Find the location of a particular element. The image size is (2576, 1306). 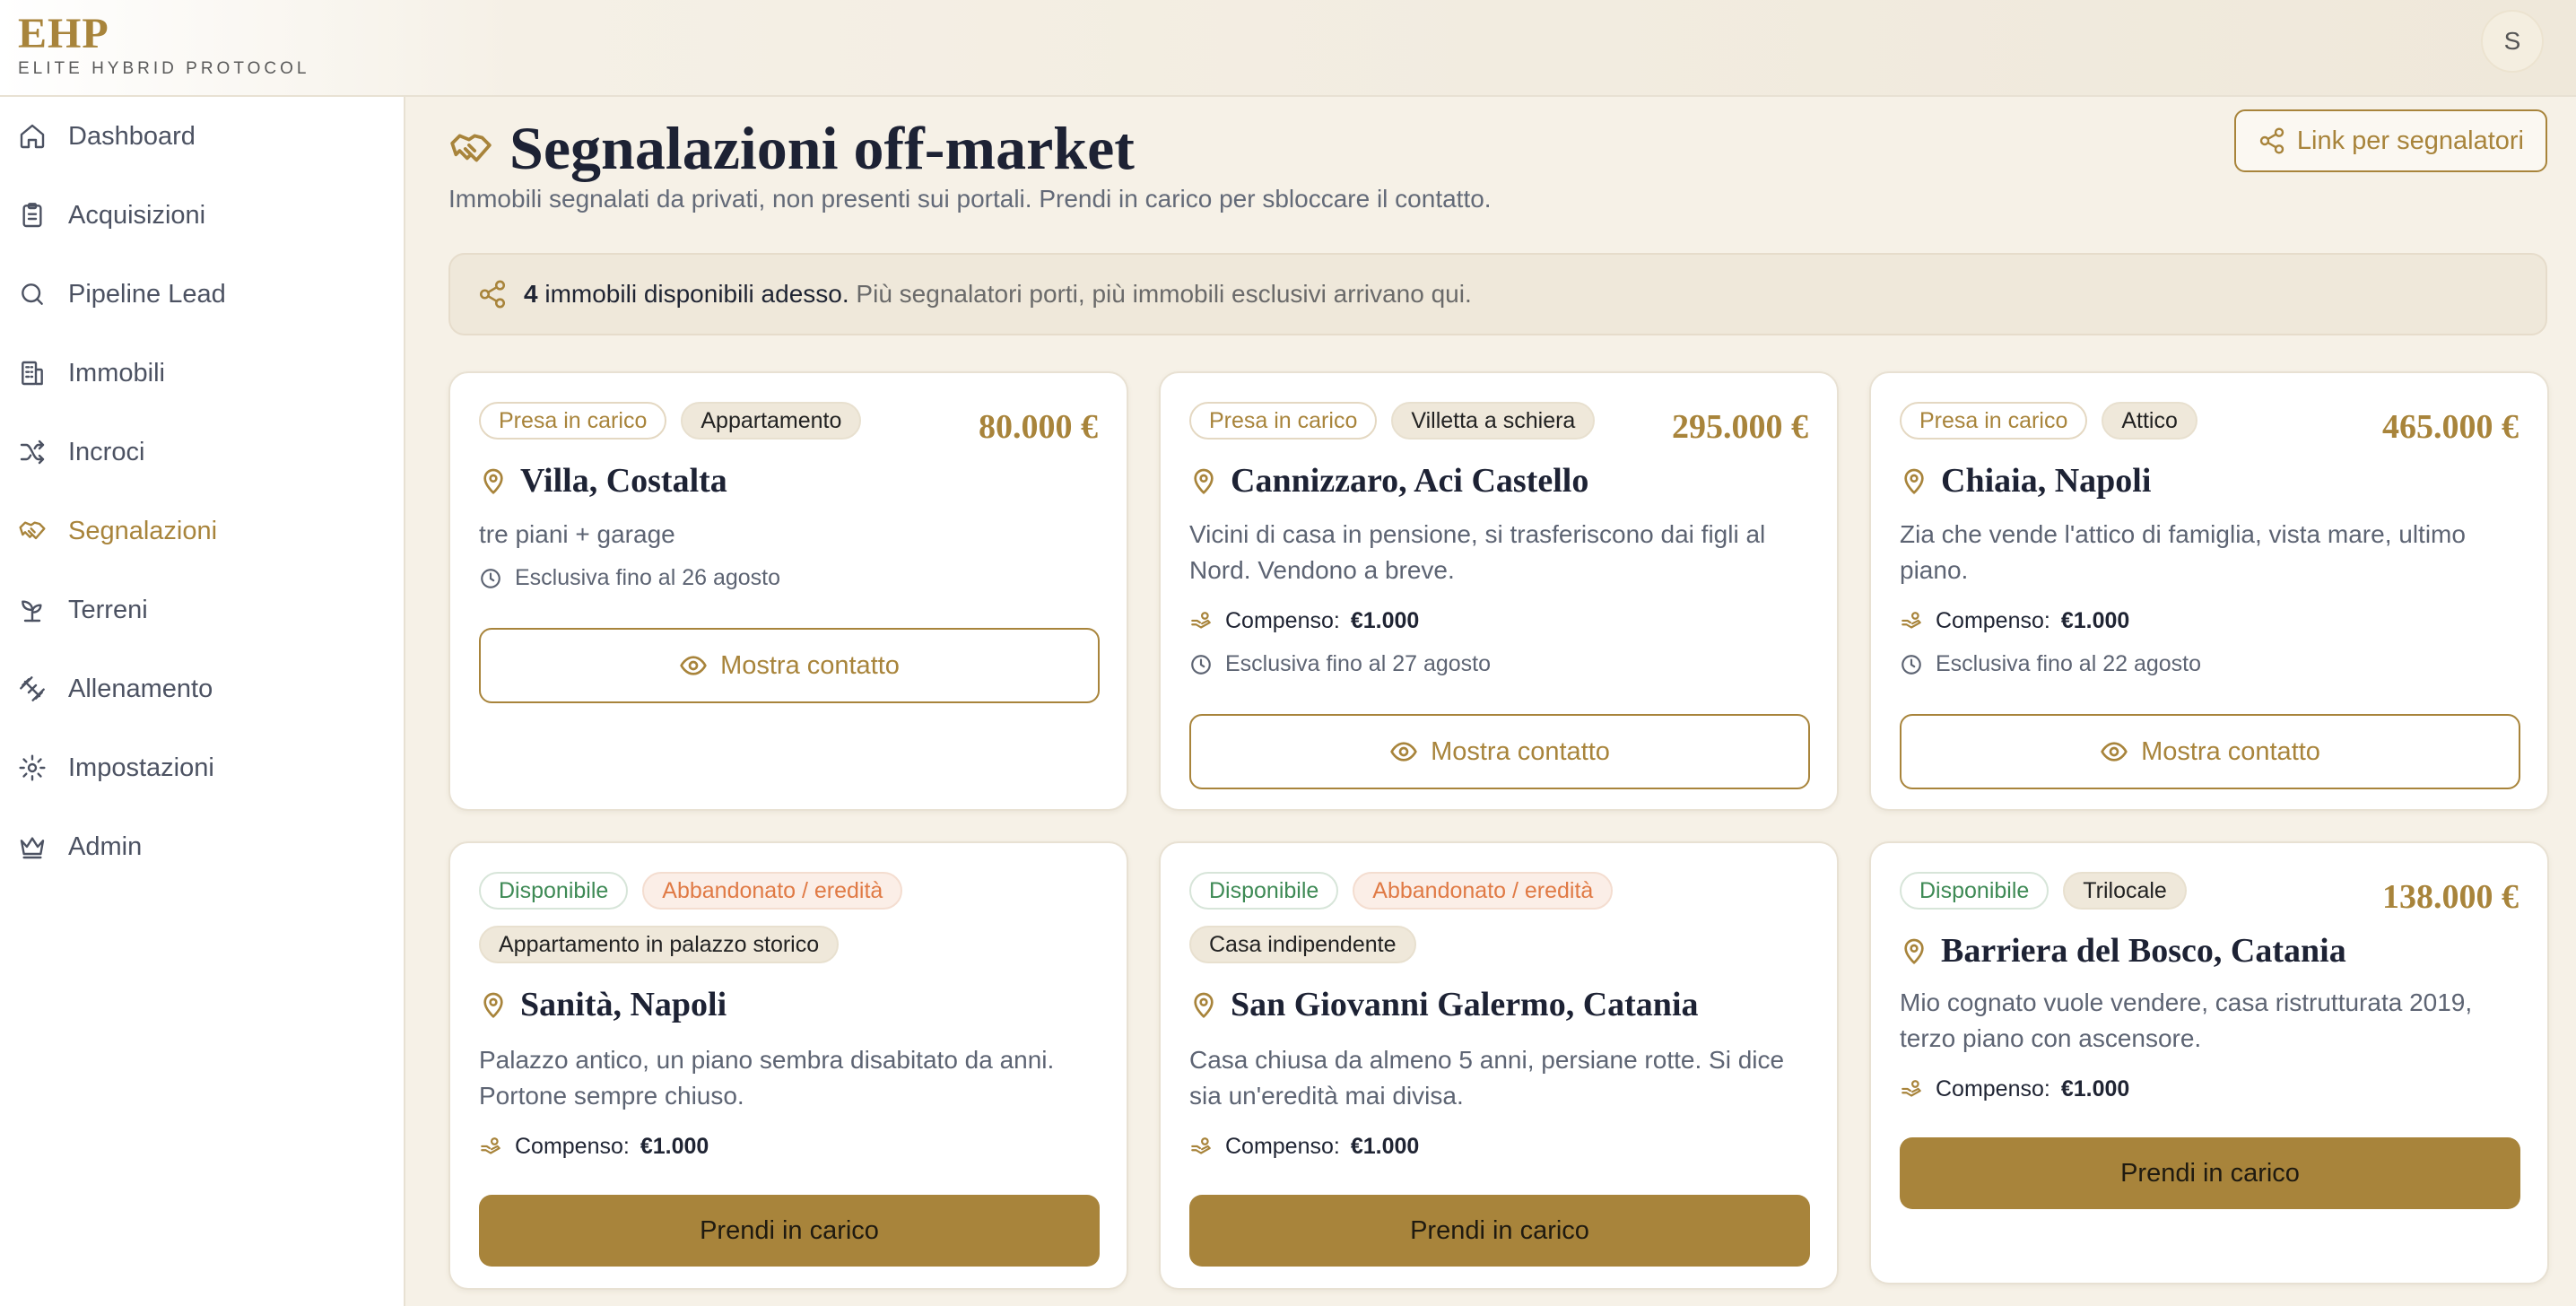

home-icon is located at coordinates (32, 136).